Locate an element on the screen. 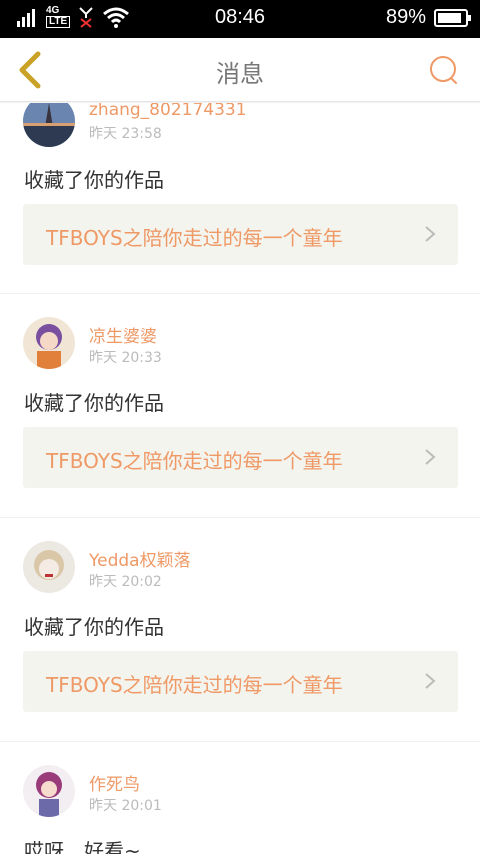 This screenshot has width=480, height=854. timestamp: 昨天 23:58 is located at coordinates (125, 134).